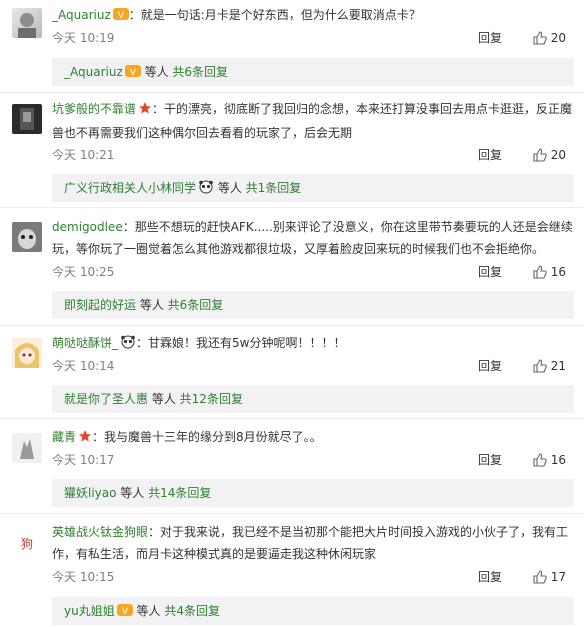 This screenshot has height=627, width=584. I want to click on reply-username: _Aquariuz, so click(93, 72).